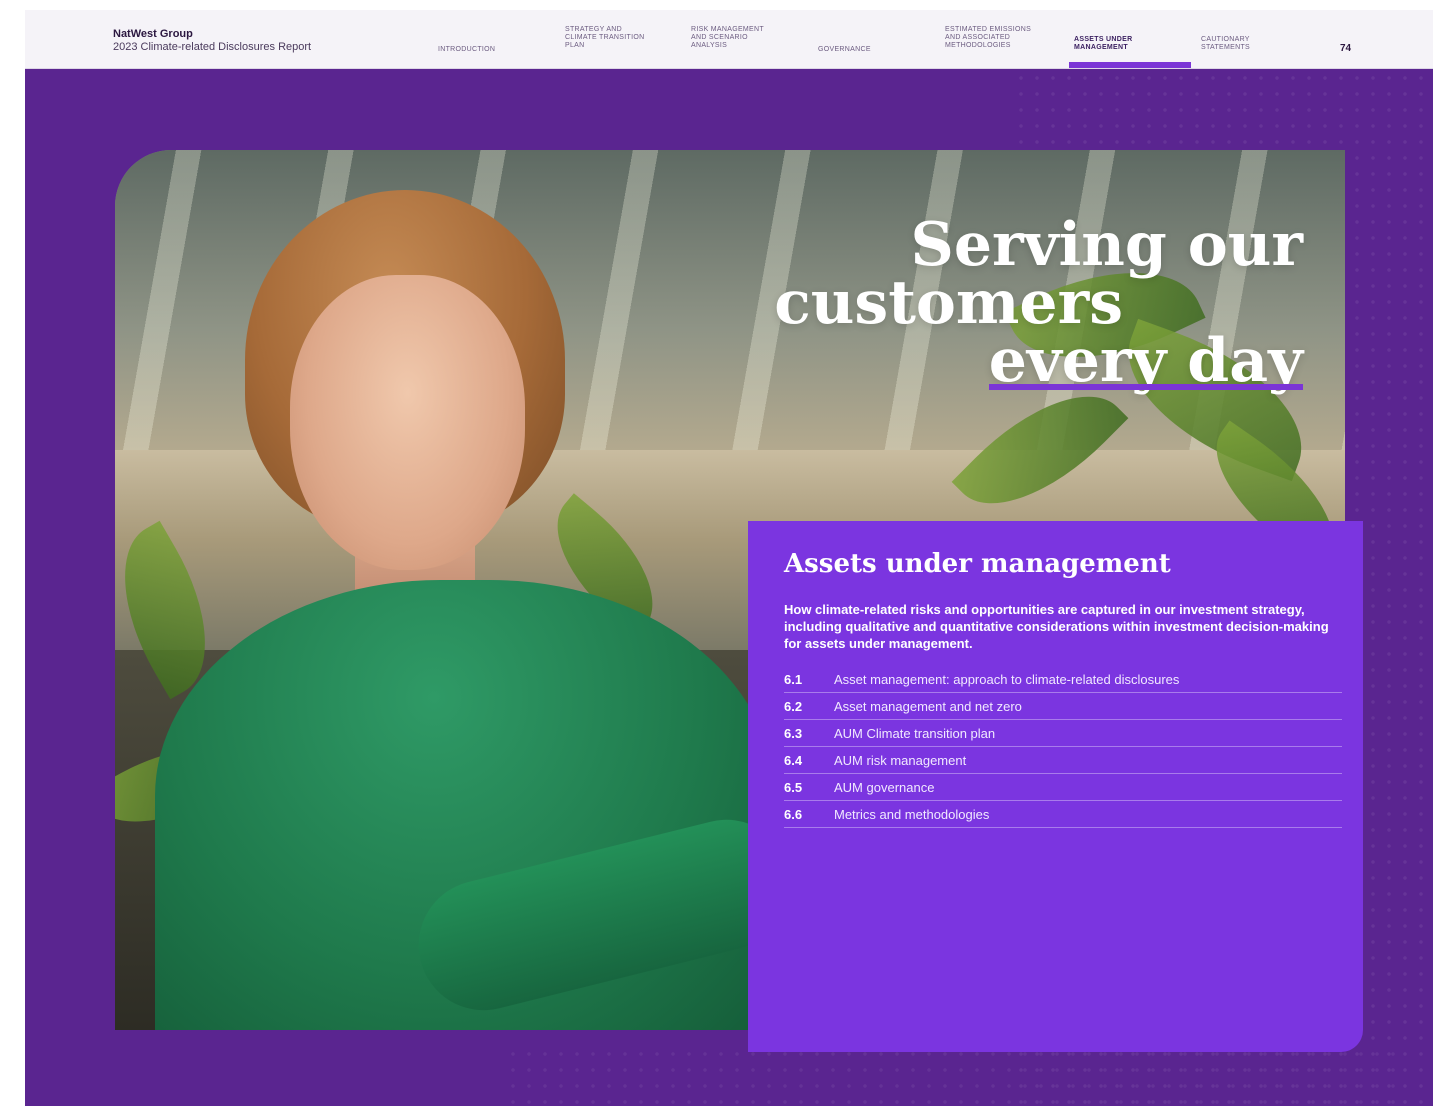 This screenshot has height=1106, width=1443. What do you see at coordinates (1063, 706) in the screenshot?
I see `toc-item: 6.2 Asset management and net zero` at bounding box center [1063, 706].